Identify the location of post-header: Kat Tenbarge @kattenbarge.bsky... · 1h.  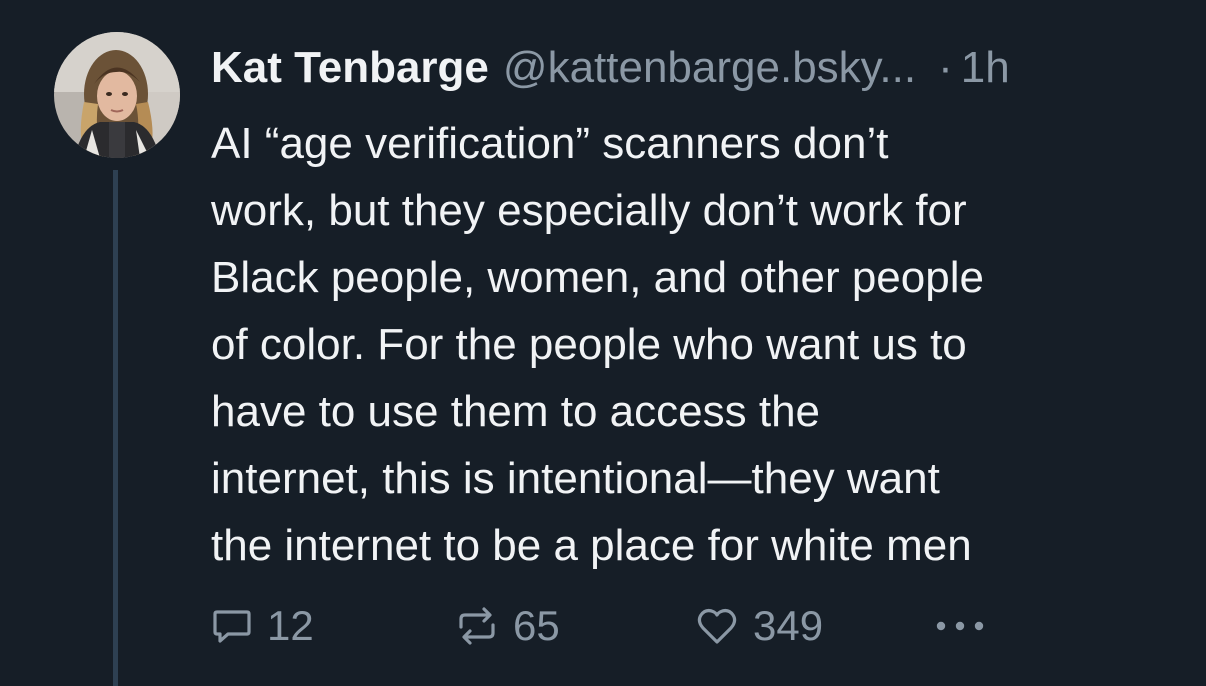
(610, 68).